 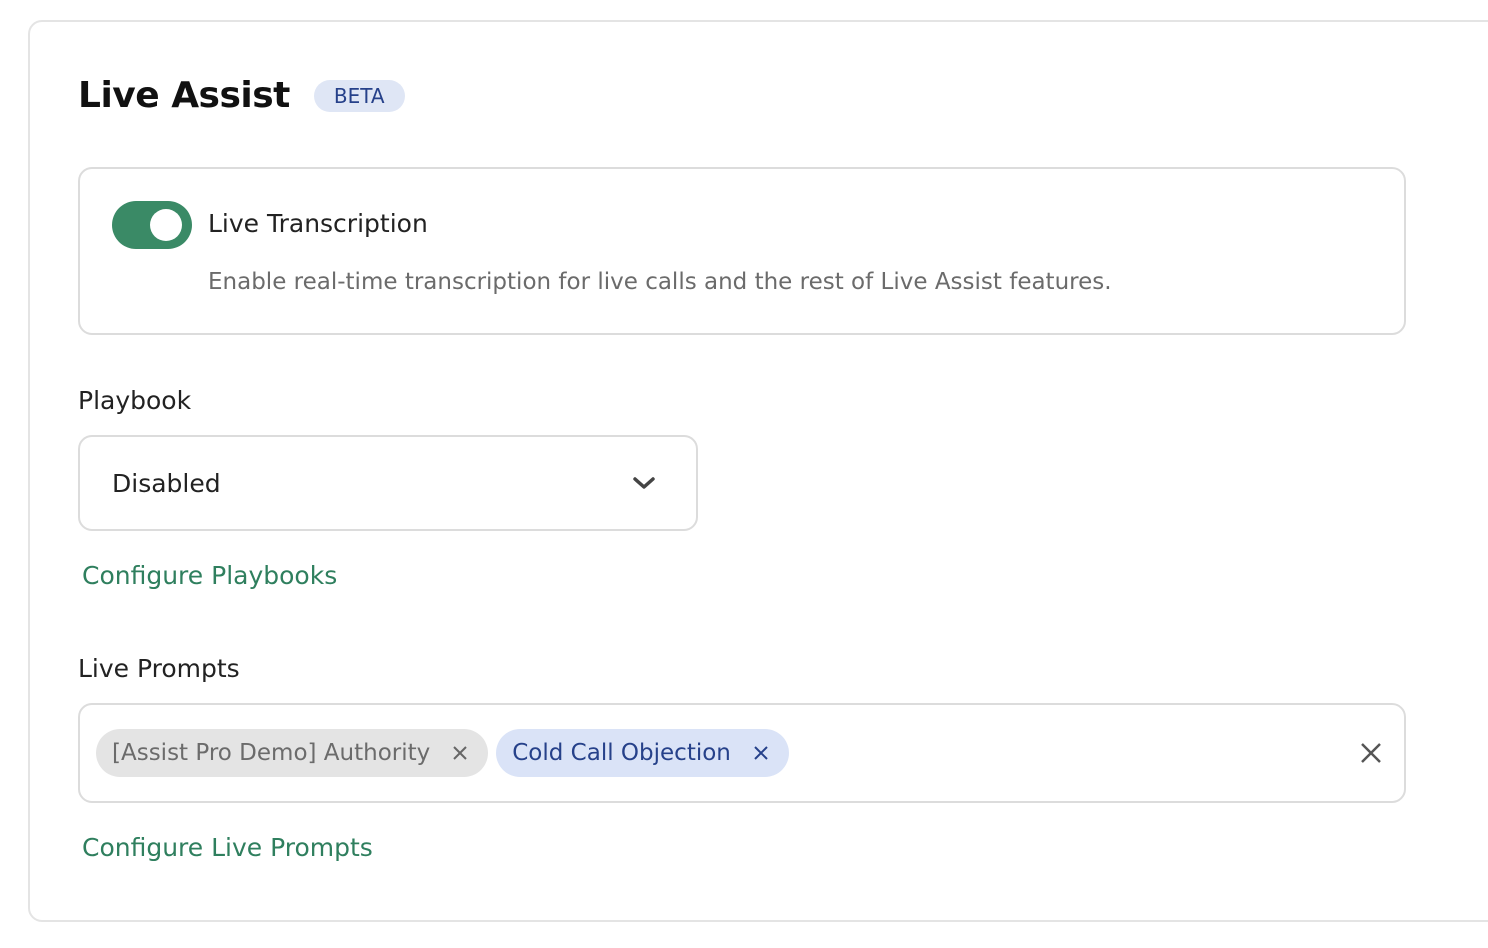 What do you see at coordinates (318, 223) in the screenshot?
I see `live-transcription-title: Live Transcription` at bounding box center [318, 223].